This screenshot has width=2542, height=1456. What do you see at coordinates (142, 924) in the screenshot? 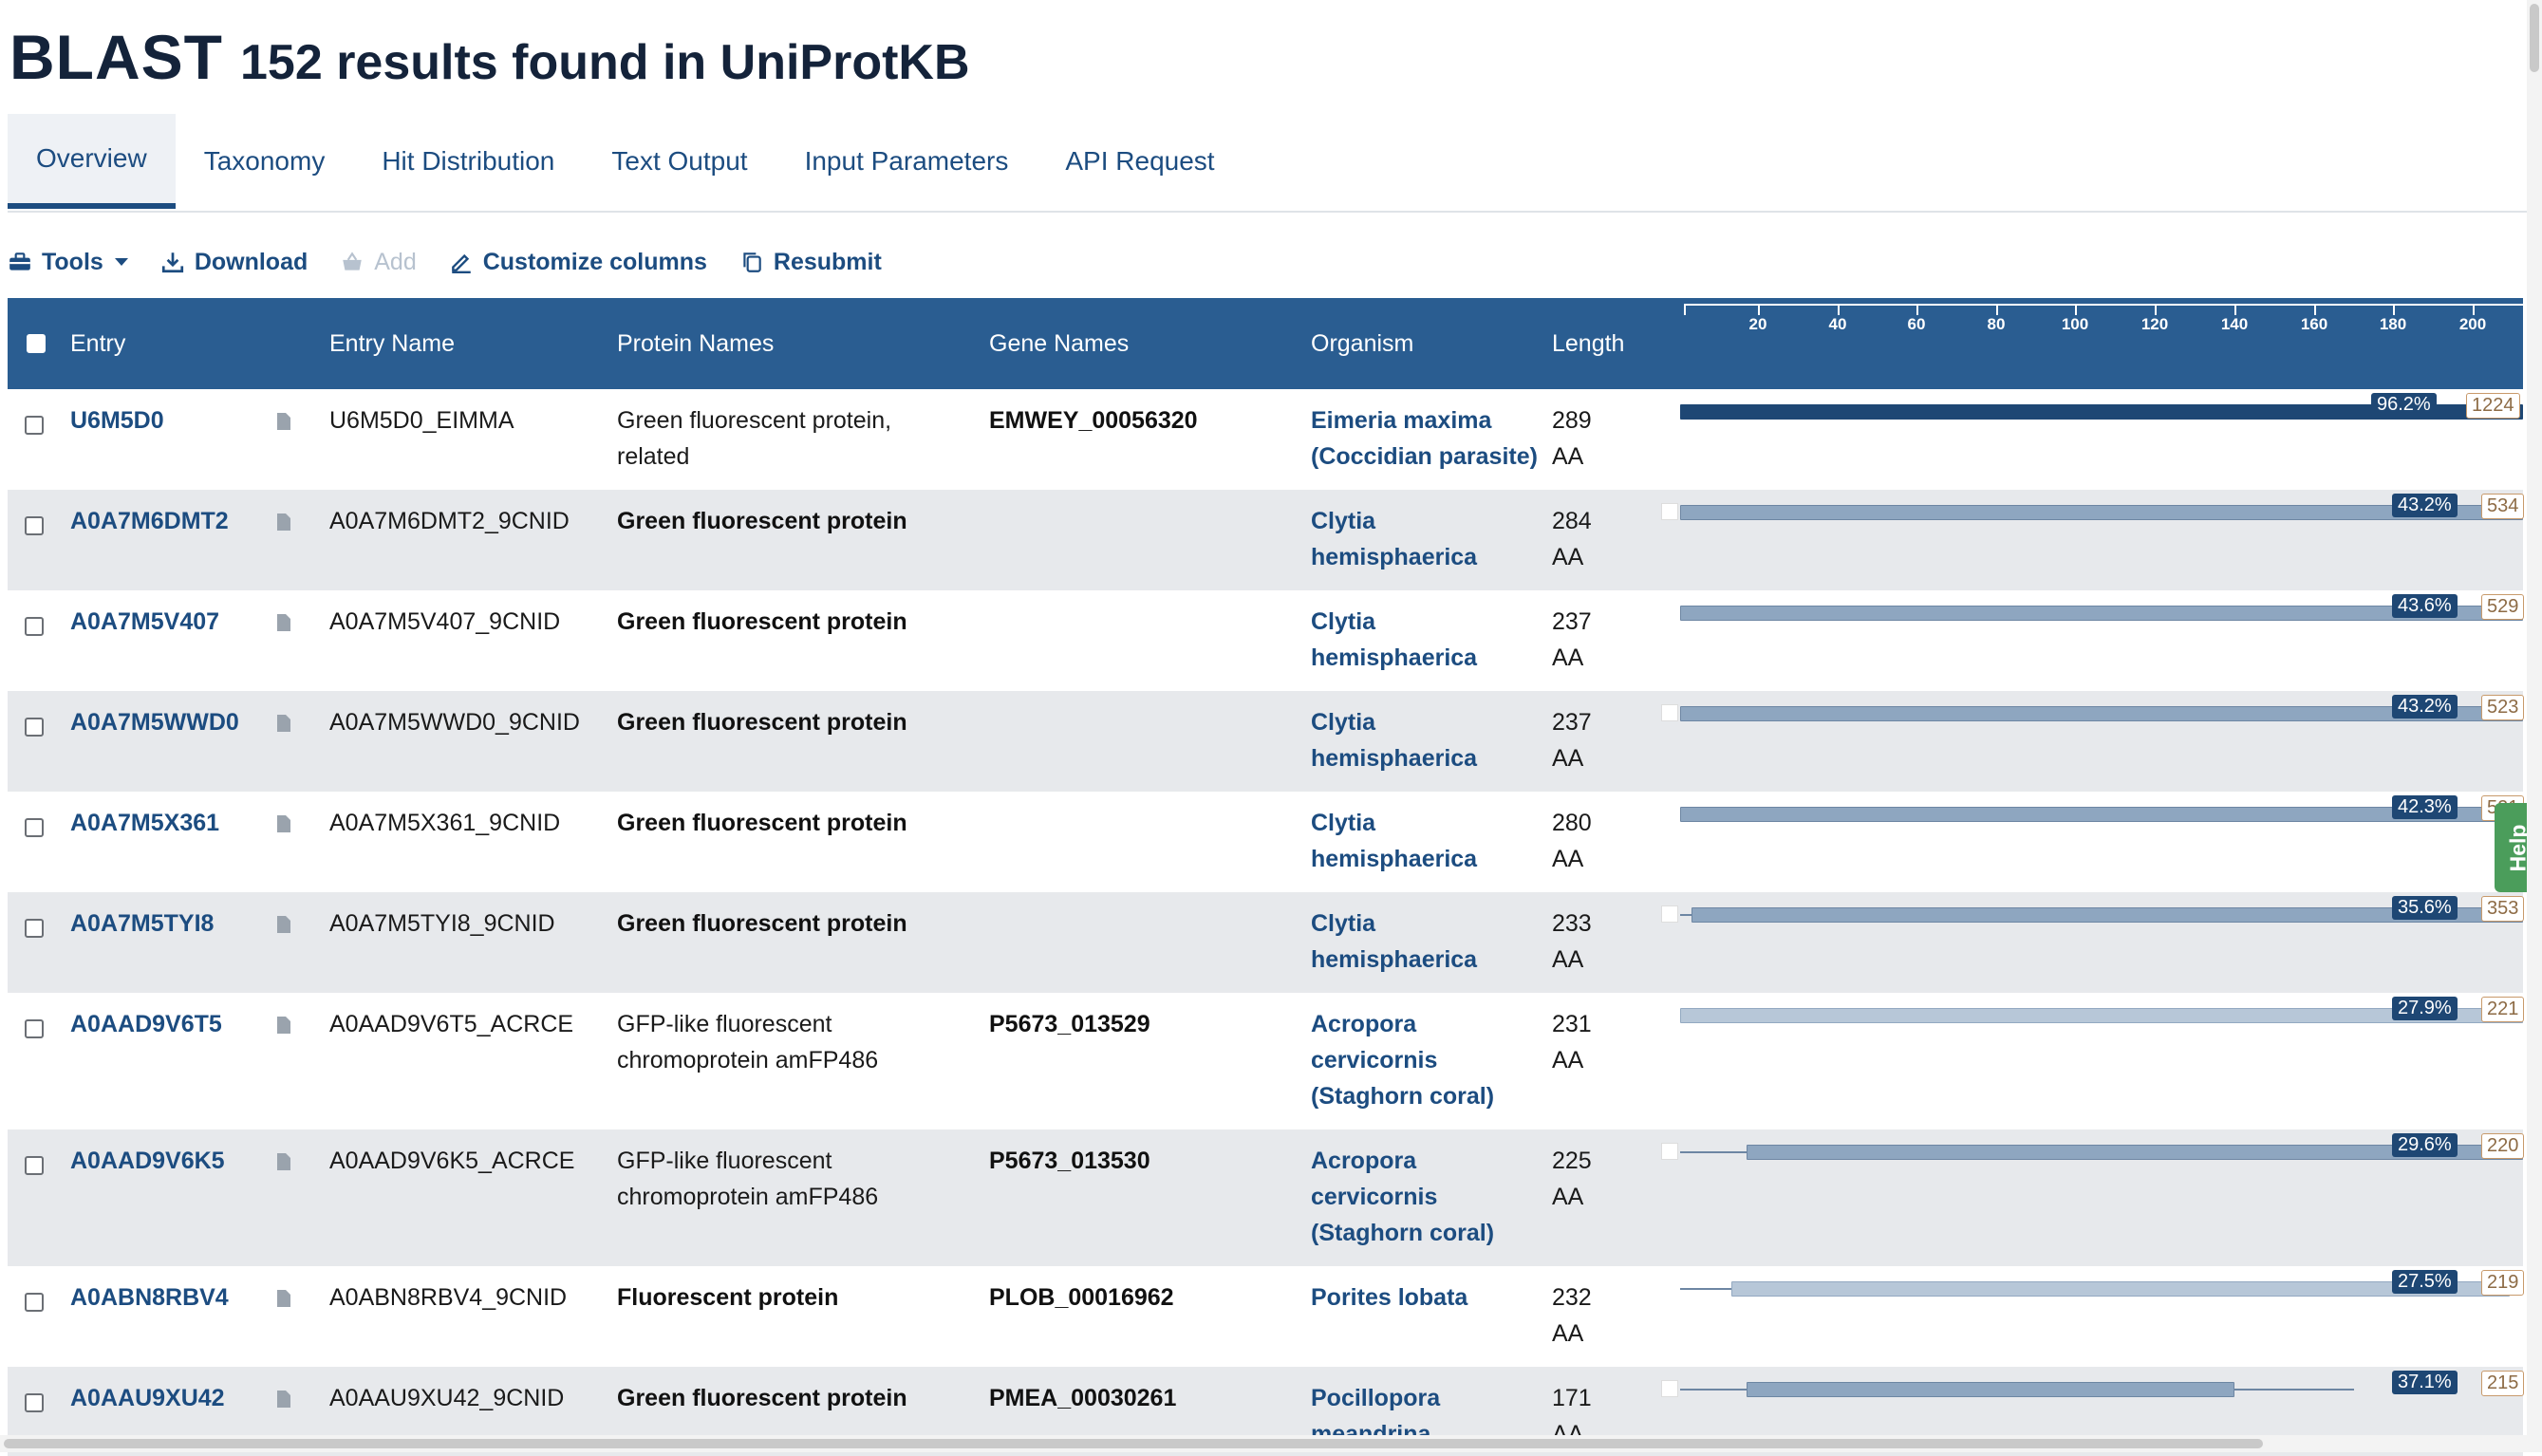
I see `entry-link: A0A7M5TYI8` at bounding box center [142, 924].